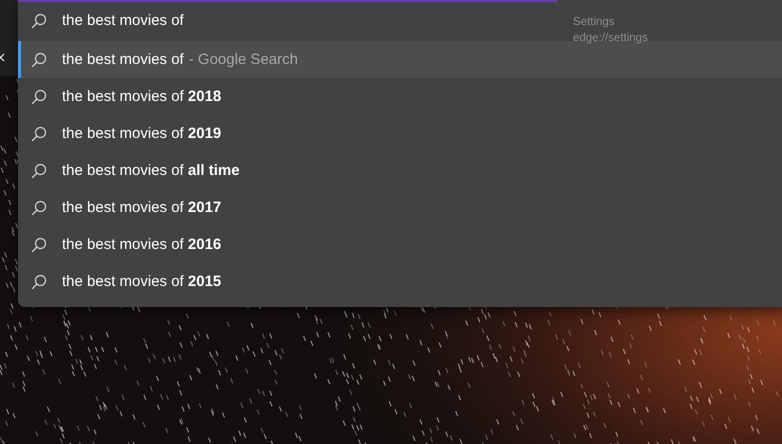 Image resolution: width=782 pixels, height=444 pixels. What do you see at coordinates (594, 22) in the screenshot?
I see `tooltip-title: Settings` at bounding box center [594, 22].